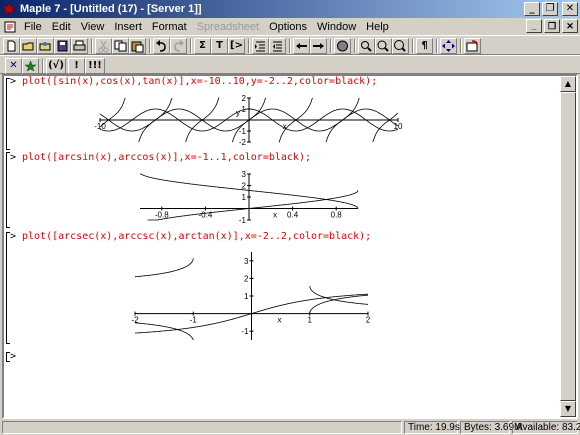 This screenshot has height=435, width=580. Describe the element at coordinates (219, 46) in the screenshot. I see `text-mode-icon: T` at that location.